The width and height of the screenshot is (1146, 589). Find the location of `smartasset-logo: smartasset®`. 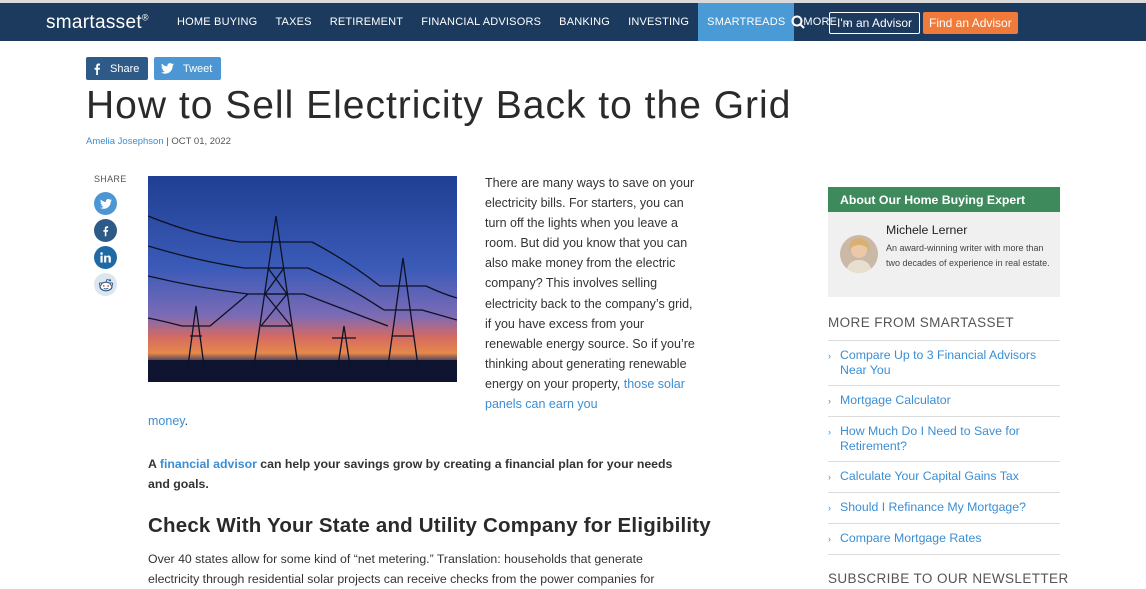

smartasset-logo: smartasset® is located at coordinates (97, 23).